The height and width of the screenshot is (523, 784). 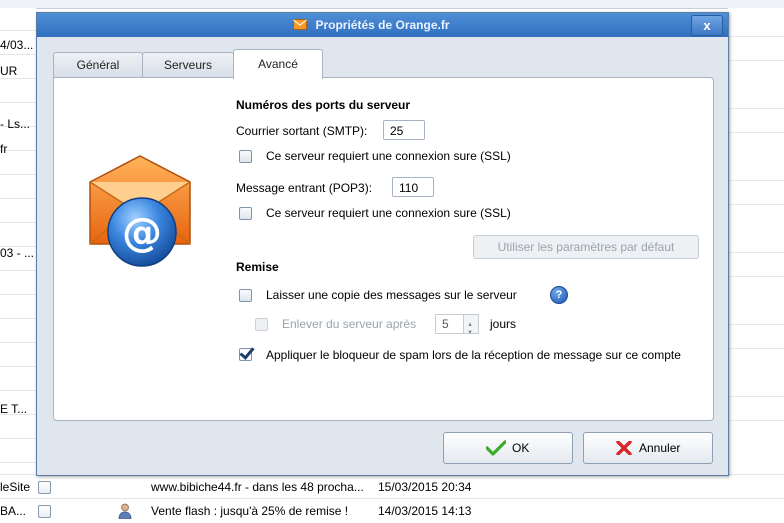 I want to click on dialog-title: Propriétés de Orange.fr, so click(x=382, y=25).